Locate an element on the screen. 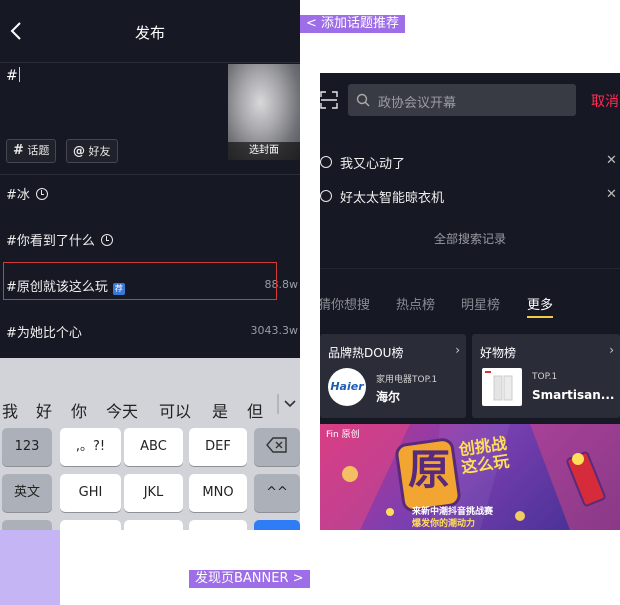  key-def: DEF is located at coordinates (218, 447).